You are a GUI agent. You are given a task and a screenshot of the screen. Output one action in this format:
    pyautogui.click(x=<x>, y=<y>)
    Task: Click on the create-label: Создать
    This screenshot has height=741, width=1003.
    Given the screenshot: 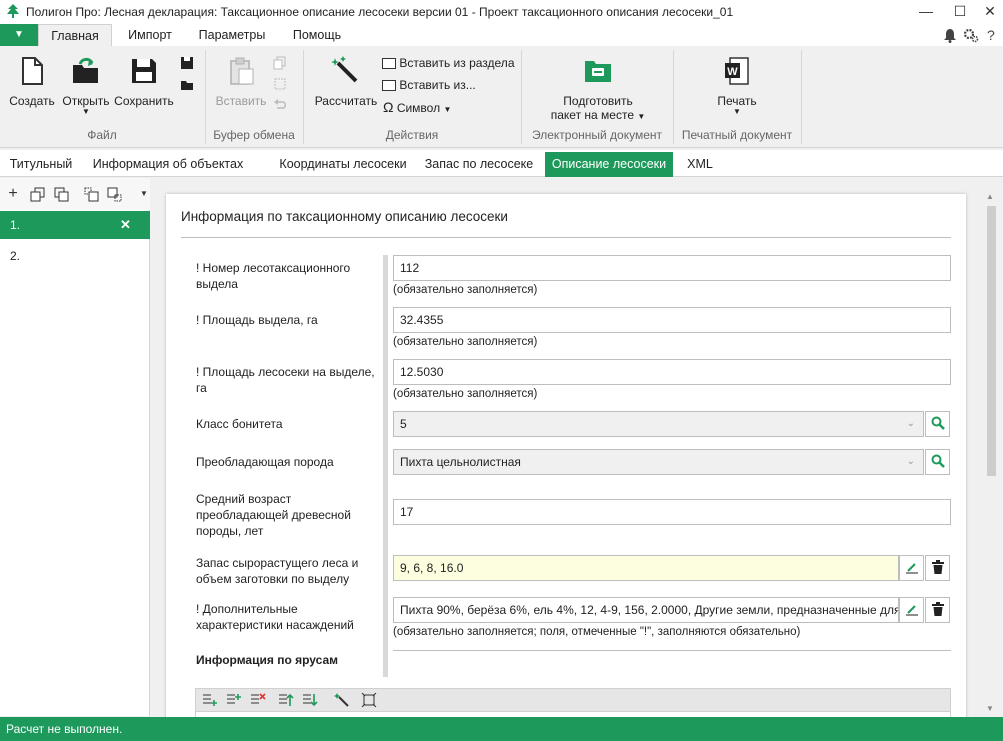 What is the action you would take?
    pyautogui.click(x=32, y=101)
    